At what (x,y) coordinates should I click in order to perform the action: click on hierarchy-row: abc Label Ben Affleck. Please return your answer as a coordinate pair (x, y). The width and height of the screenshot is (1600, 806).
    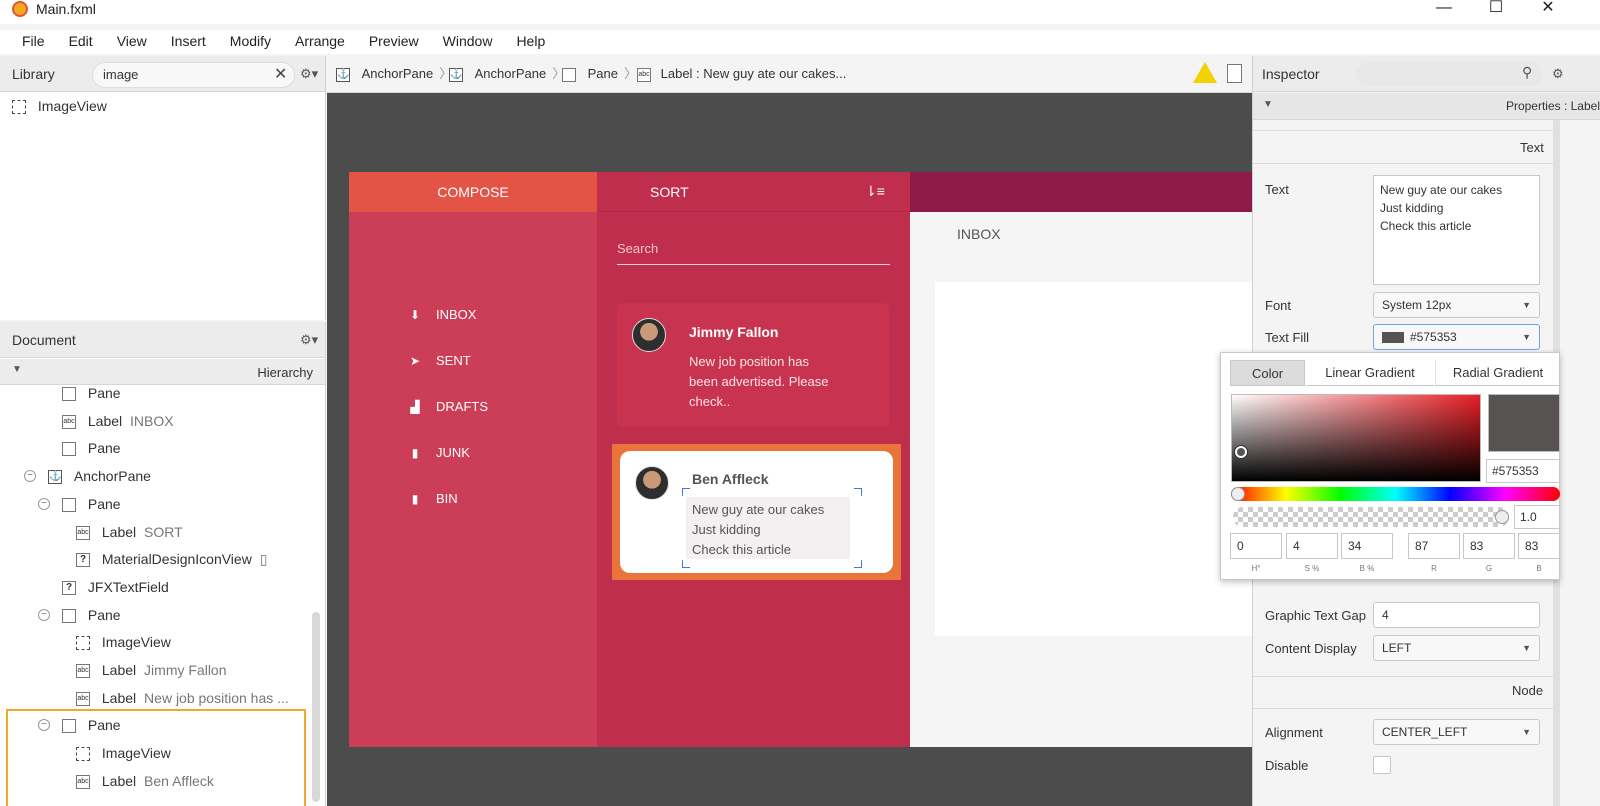
    Looking at the image, I should click on (145, 781).